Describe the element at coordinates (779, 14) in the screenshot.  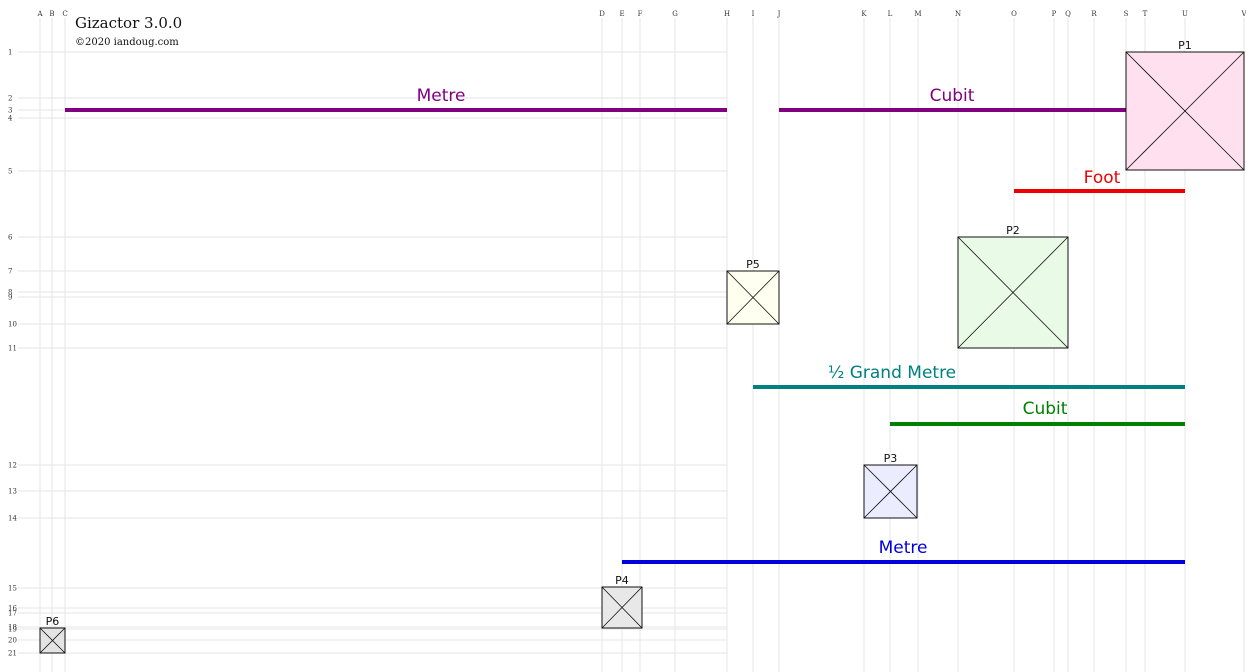
I see `column-label: J` at that location.